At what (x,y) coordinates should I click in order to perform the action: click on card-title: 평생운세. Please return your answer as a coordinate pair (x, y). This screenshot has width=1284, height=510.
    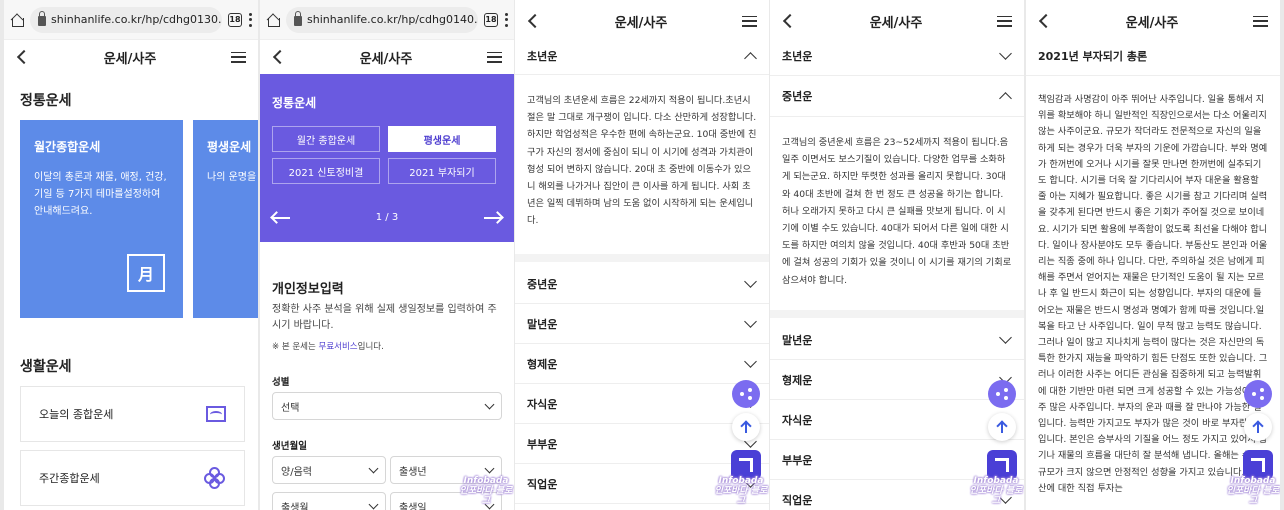
    Looking at the image, I should click on (229, 147).